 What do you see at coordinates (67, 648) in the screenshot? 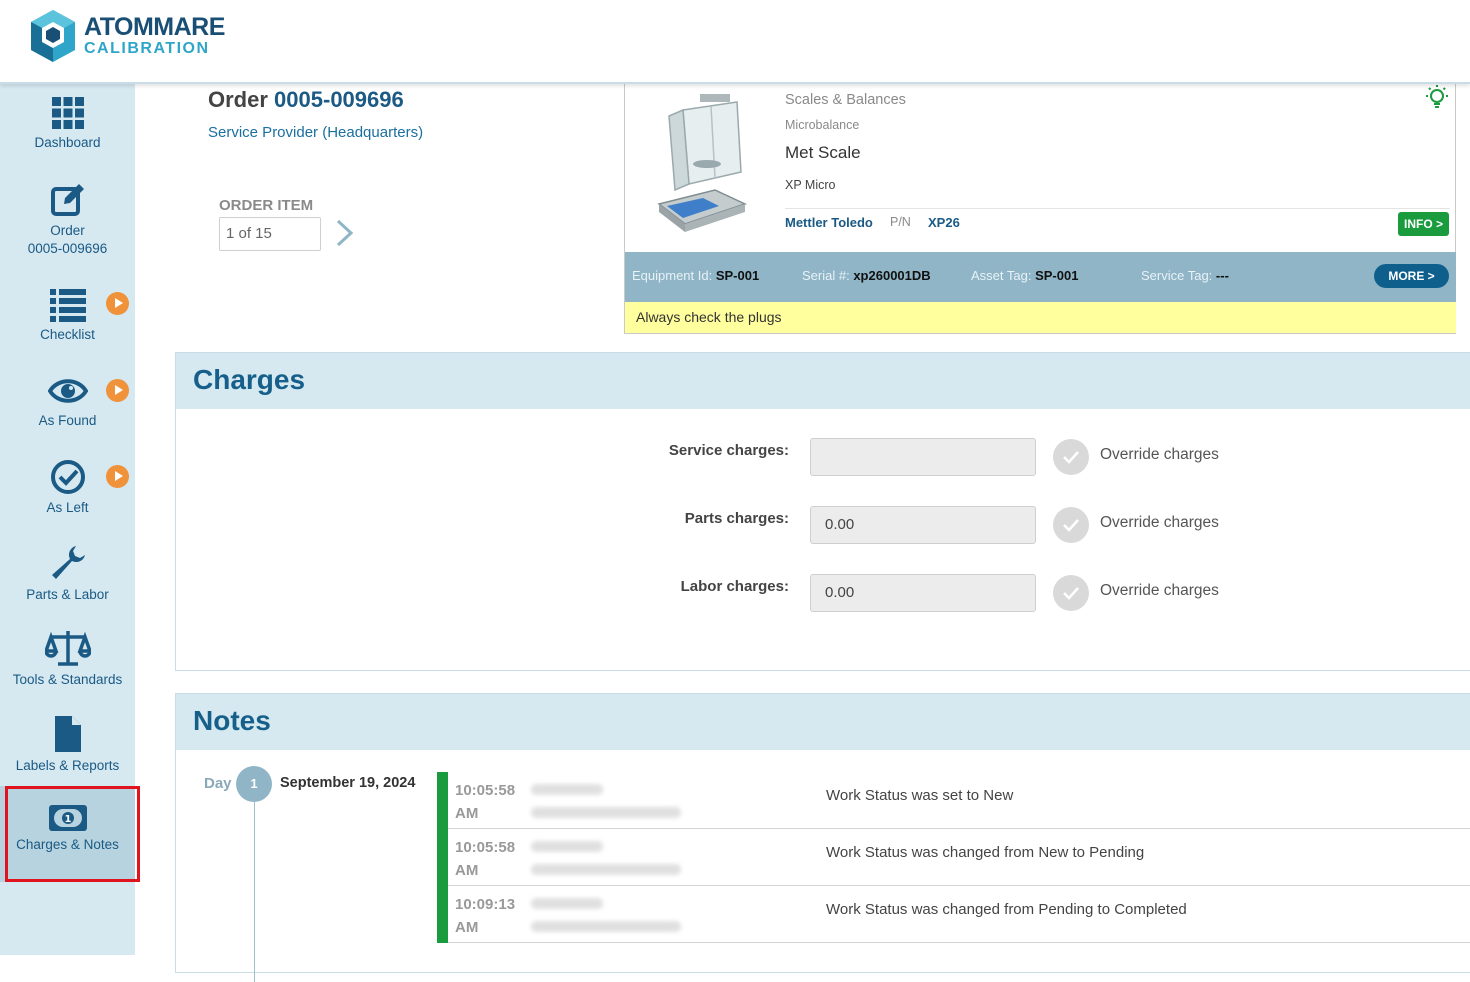
I see `scale-icon` at bounding box center [67, 648].